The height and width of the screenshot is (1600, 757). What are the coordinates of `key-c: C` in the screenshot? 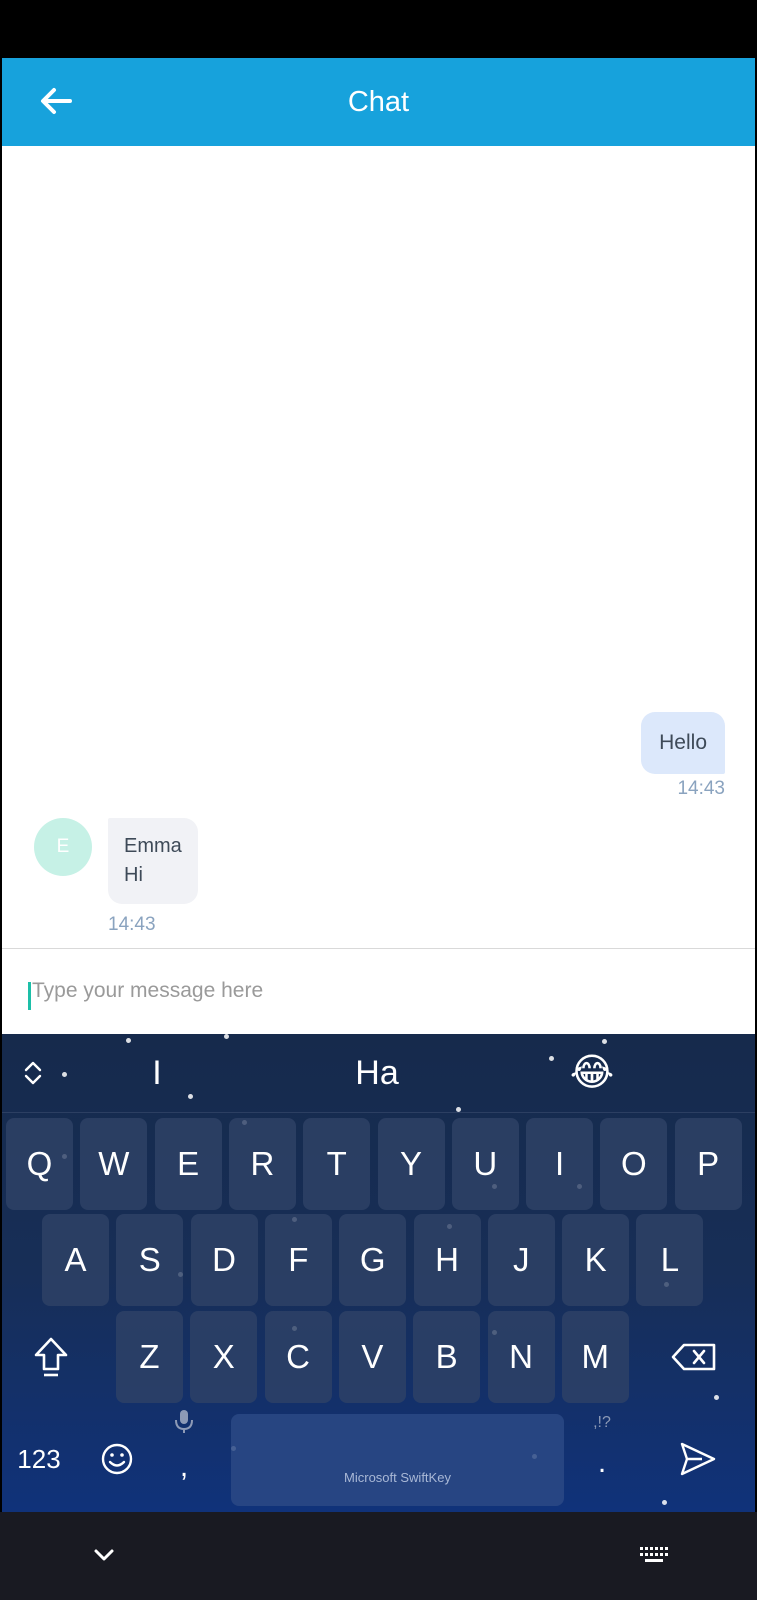 It's located at (298, 1357).